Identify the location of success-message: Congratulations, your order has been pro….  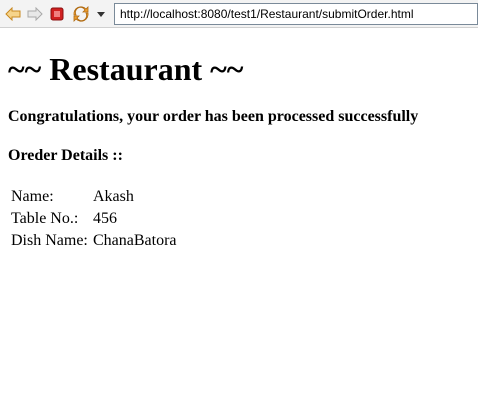
(213, 116).